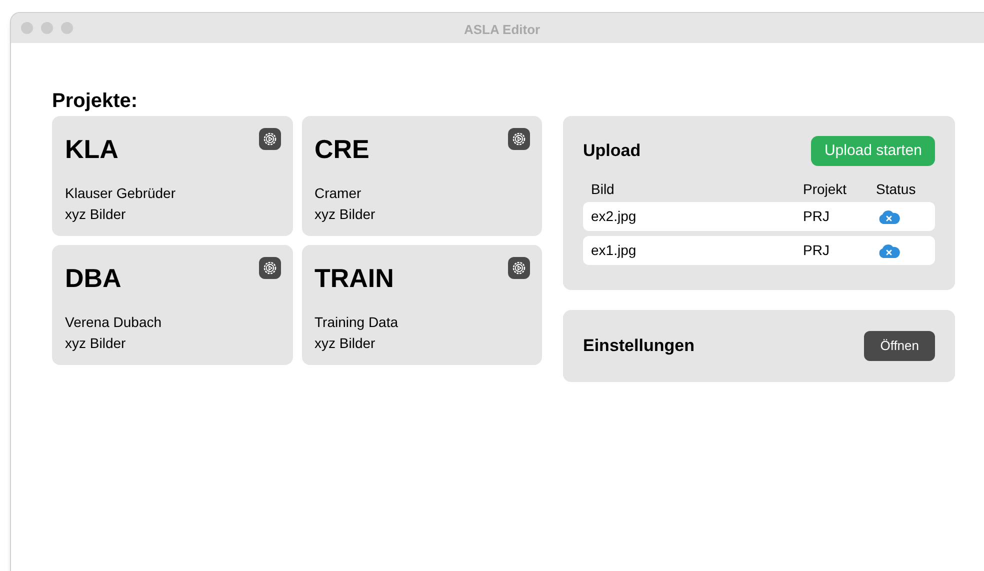  I want to click on column-header: Projekt, so click(825, 189).